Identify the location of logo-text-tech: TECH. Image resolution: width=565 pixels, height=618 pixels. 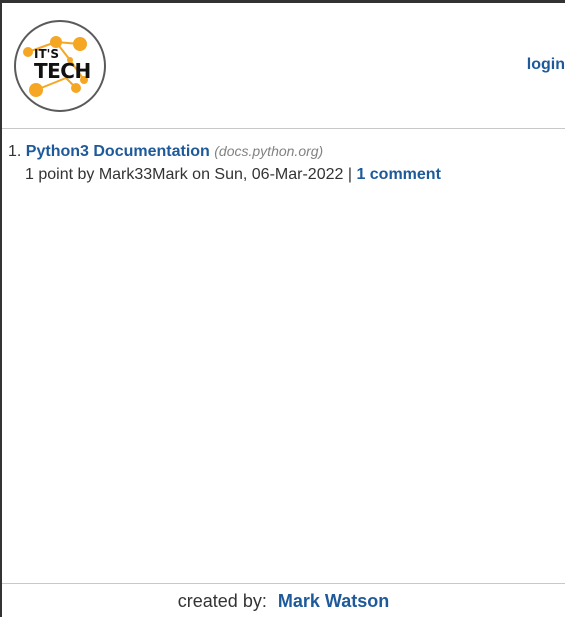
(62, 71).